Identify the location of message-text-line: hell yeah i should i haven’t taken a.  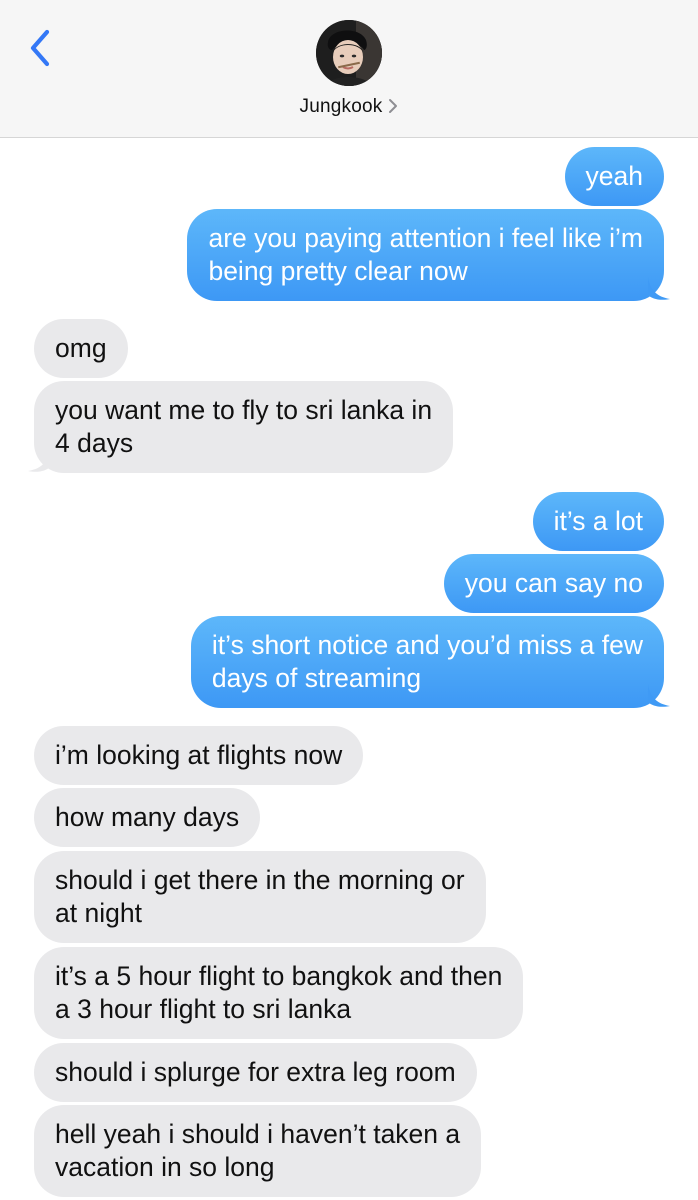
(258, 1134).